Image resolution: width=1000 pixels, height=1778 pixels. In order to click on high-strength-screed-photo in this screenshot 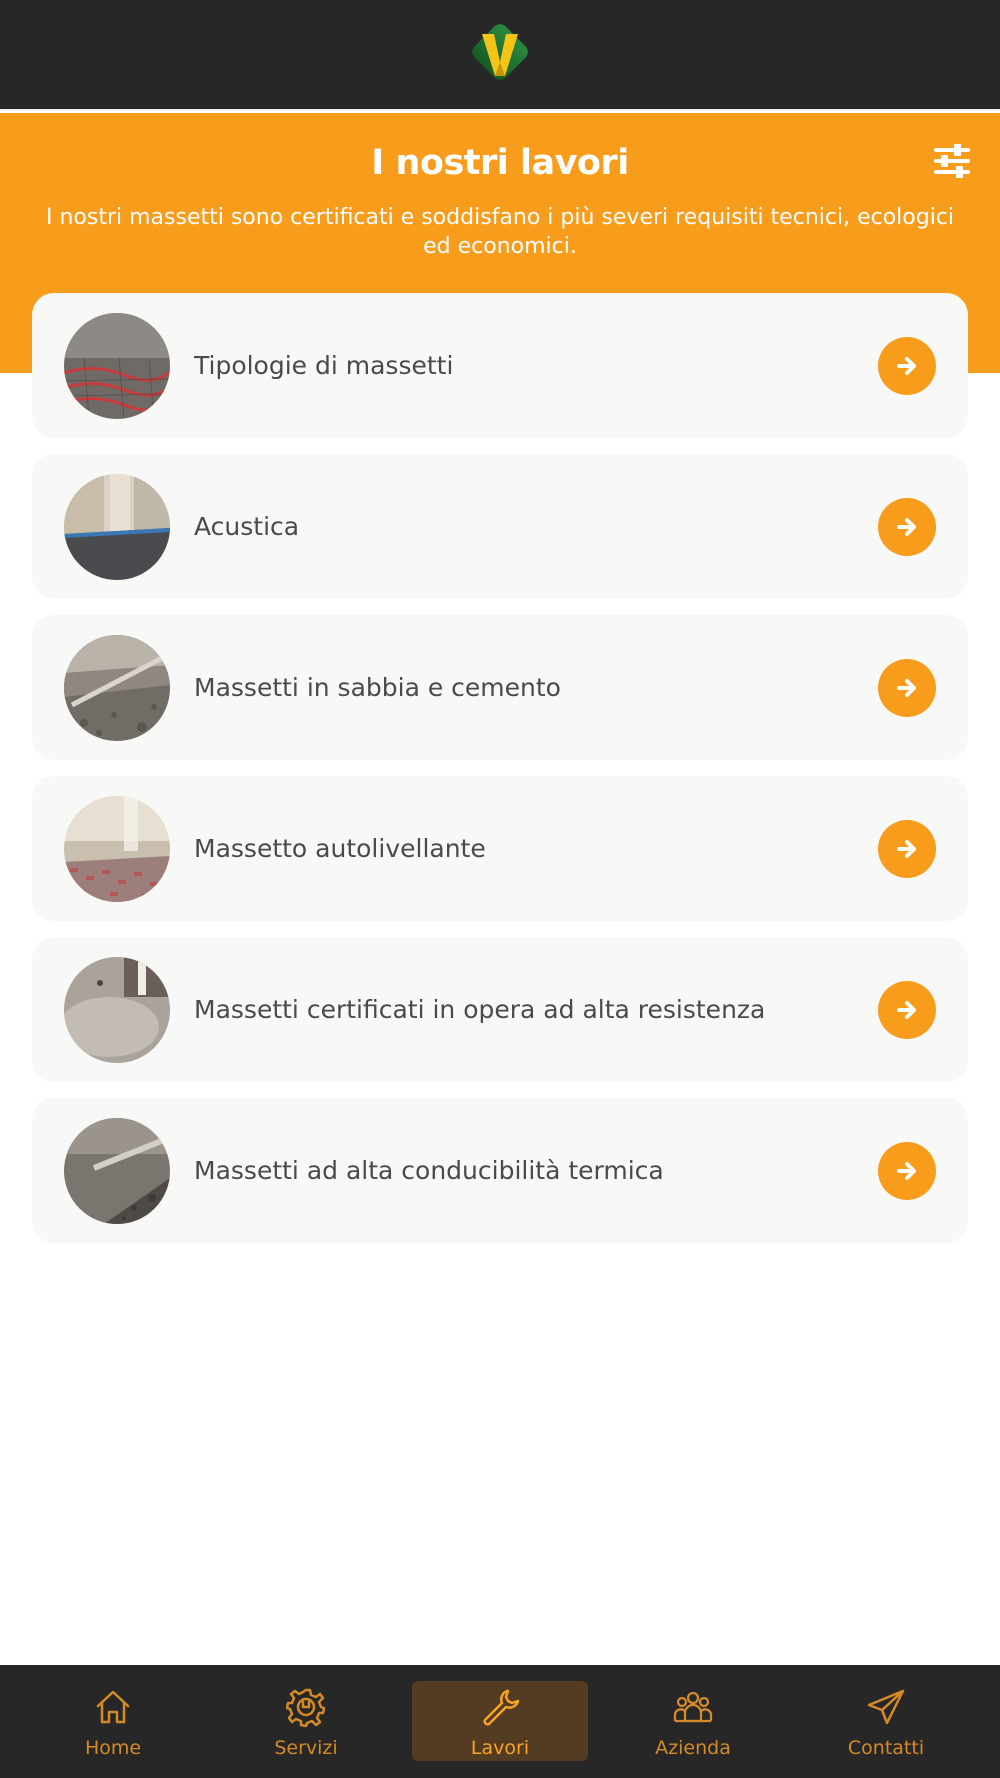, I will do `click(117, 1010)`.